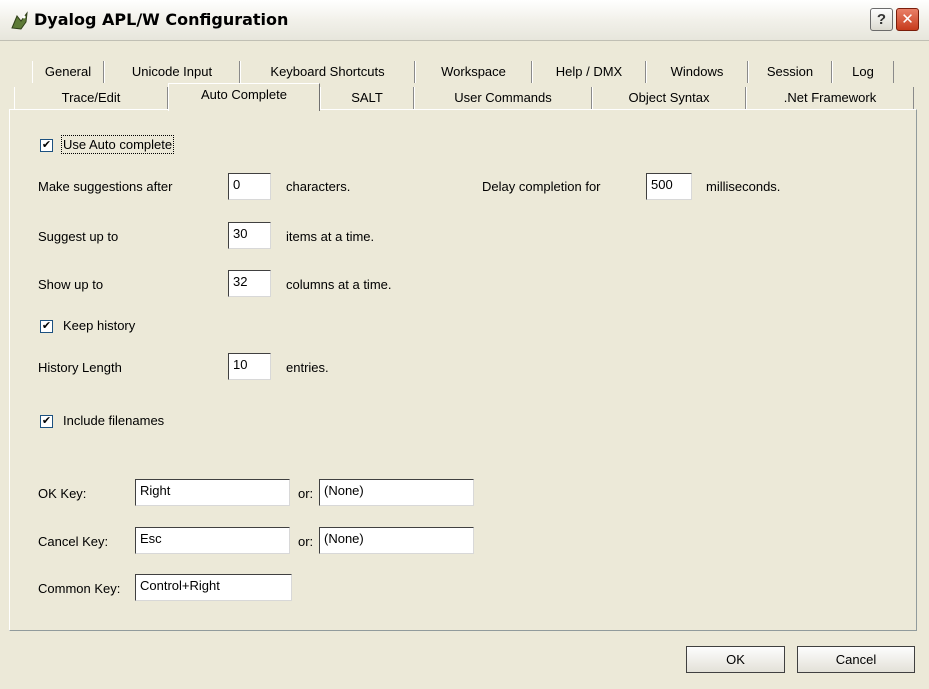  What do you see at coordinates (213, 587) in the screenshot?
I see `common-key-input: Control+Right` at bounding box center [213, 587].